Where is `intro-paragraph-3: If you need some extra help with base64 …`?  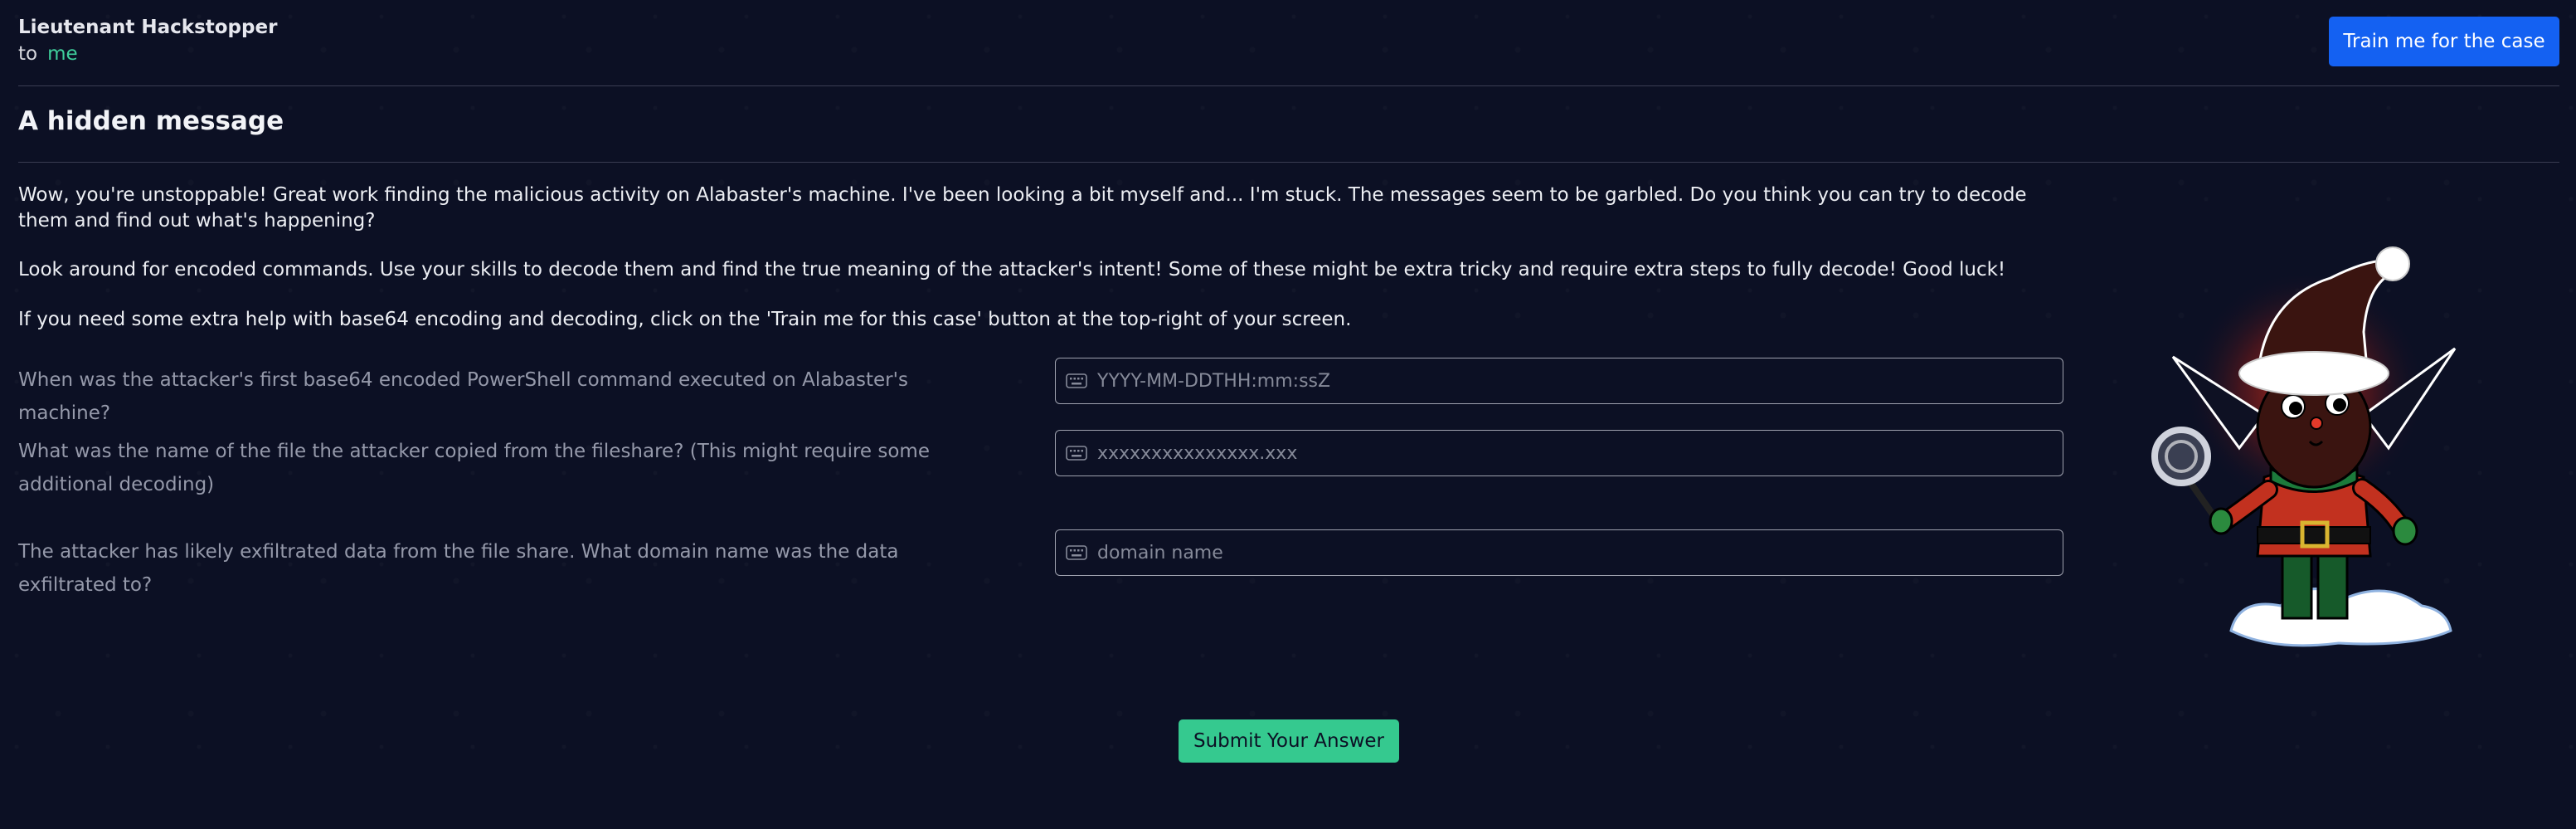
intro-paragraph-3: If you need some extra help with base64 … is located at coordinates (685, 319).